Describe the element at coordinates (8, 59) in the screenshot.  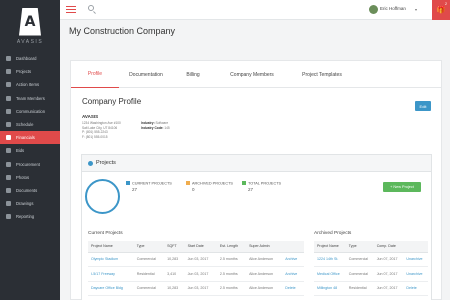
I see `dashboard-icon` at that location.